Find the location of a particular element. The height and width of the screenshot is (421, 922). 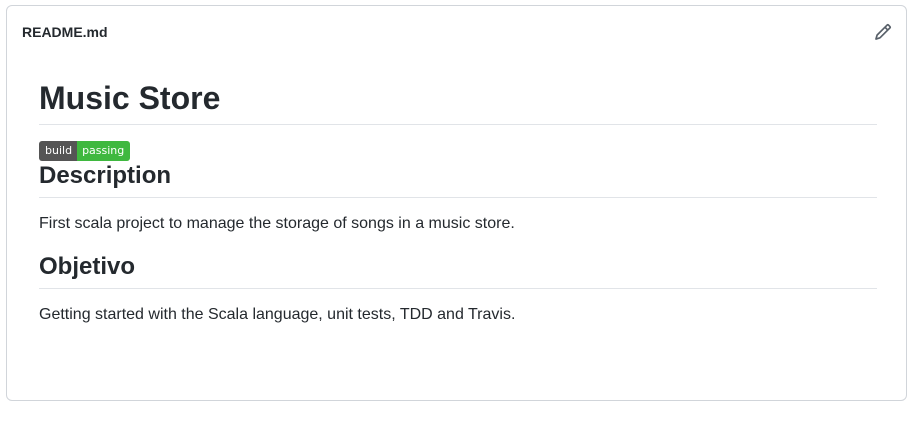

page-title: Music Store is located at coordinates (458, 101).